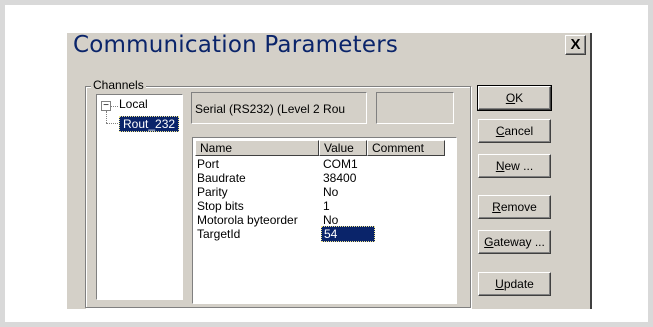 The height and width of the screenshot is (327, 653). I want to click on param-name: Baudrate, so click(221, 178).